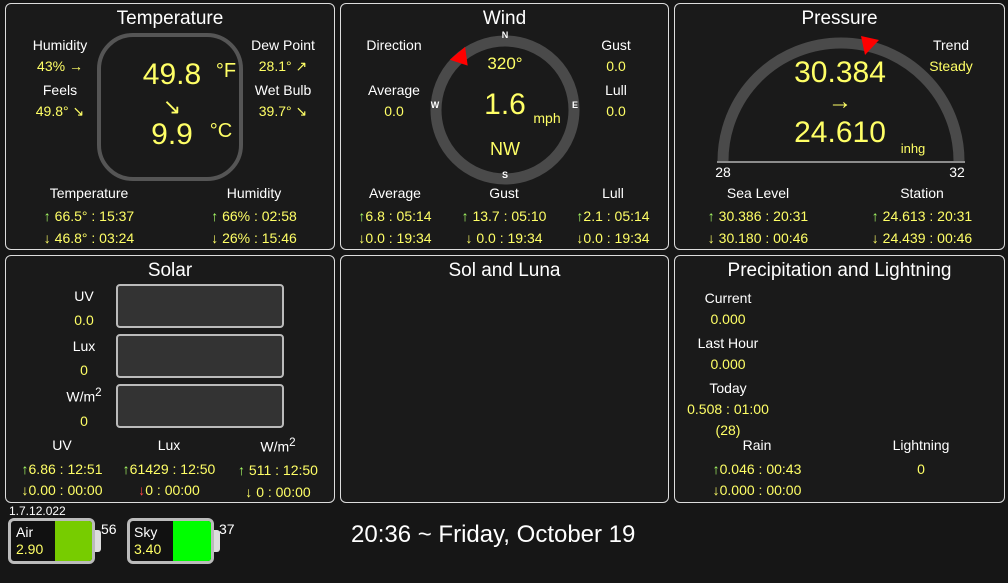 The width and height of the screenshot is (1008, 583). What do you see at coordinates (728, 409) in the screenshot?
I see `today-value: 0.508 : 01:00` at bounding box center [728, 409].